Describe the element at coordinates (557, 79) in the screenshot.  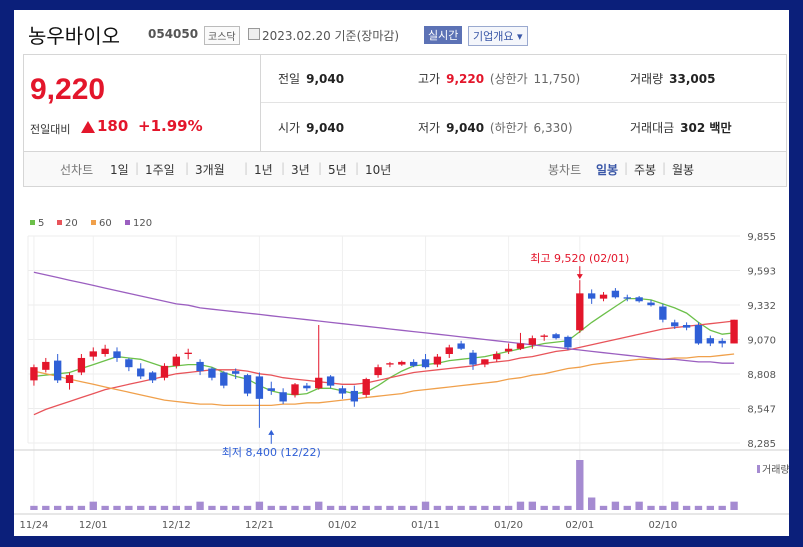
I see `upper-limit-value: 11,750)` at that location.